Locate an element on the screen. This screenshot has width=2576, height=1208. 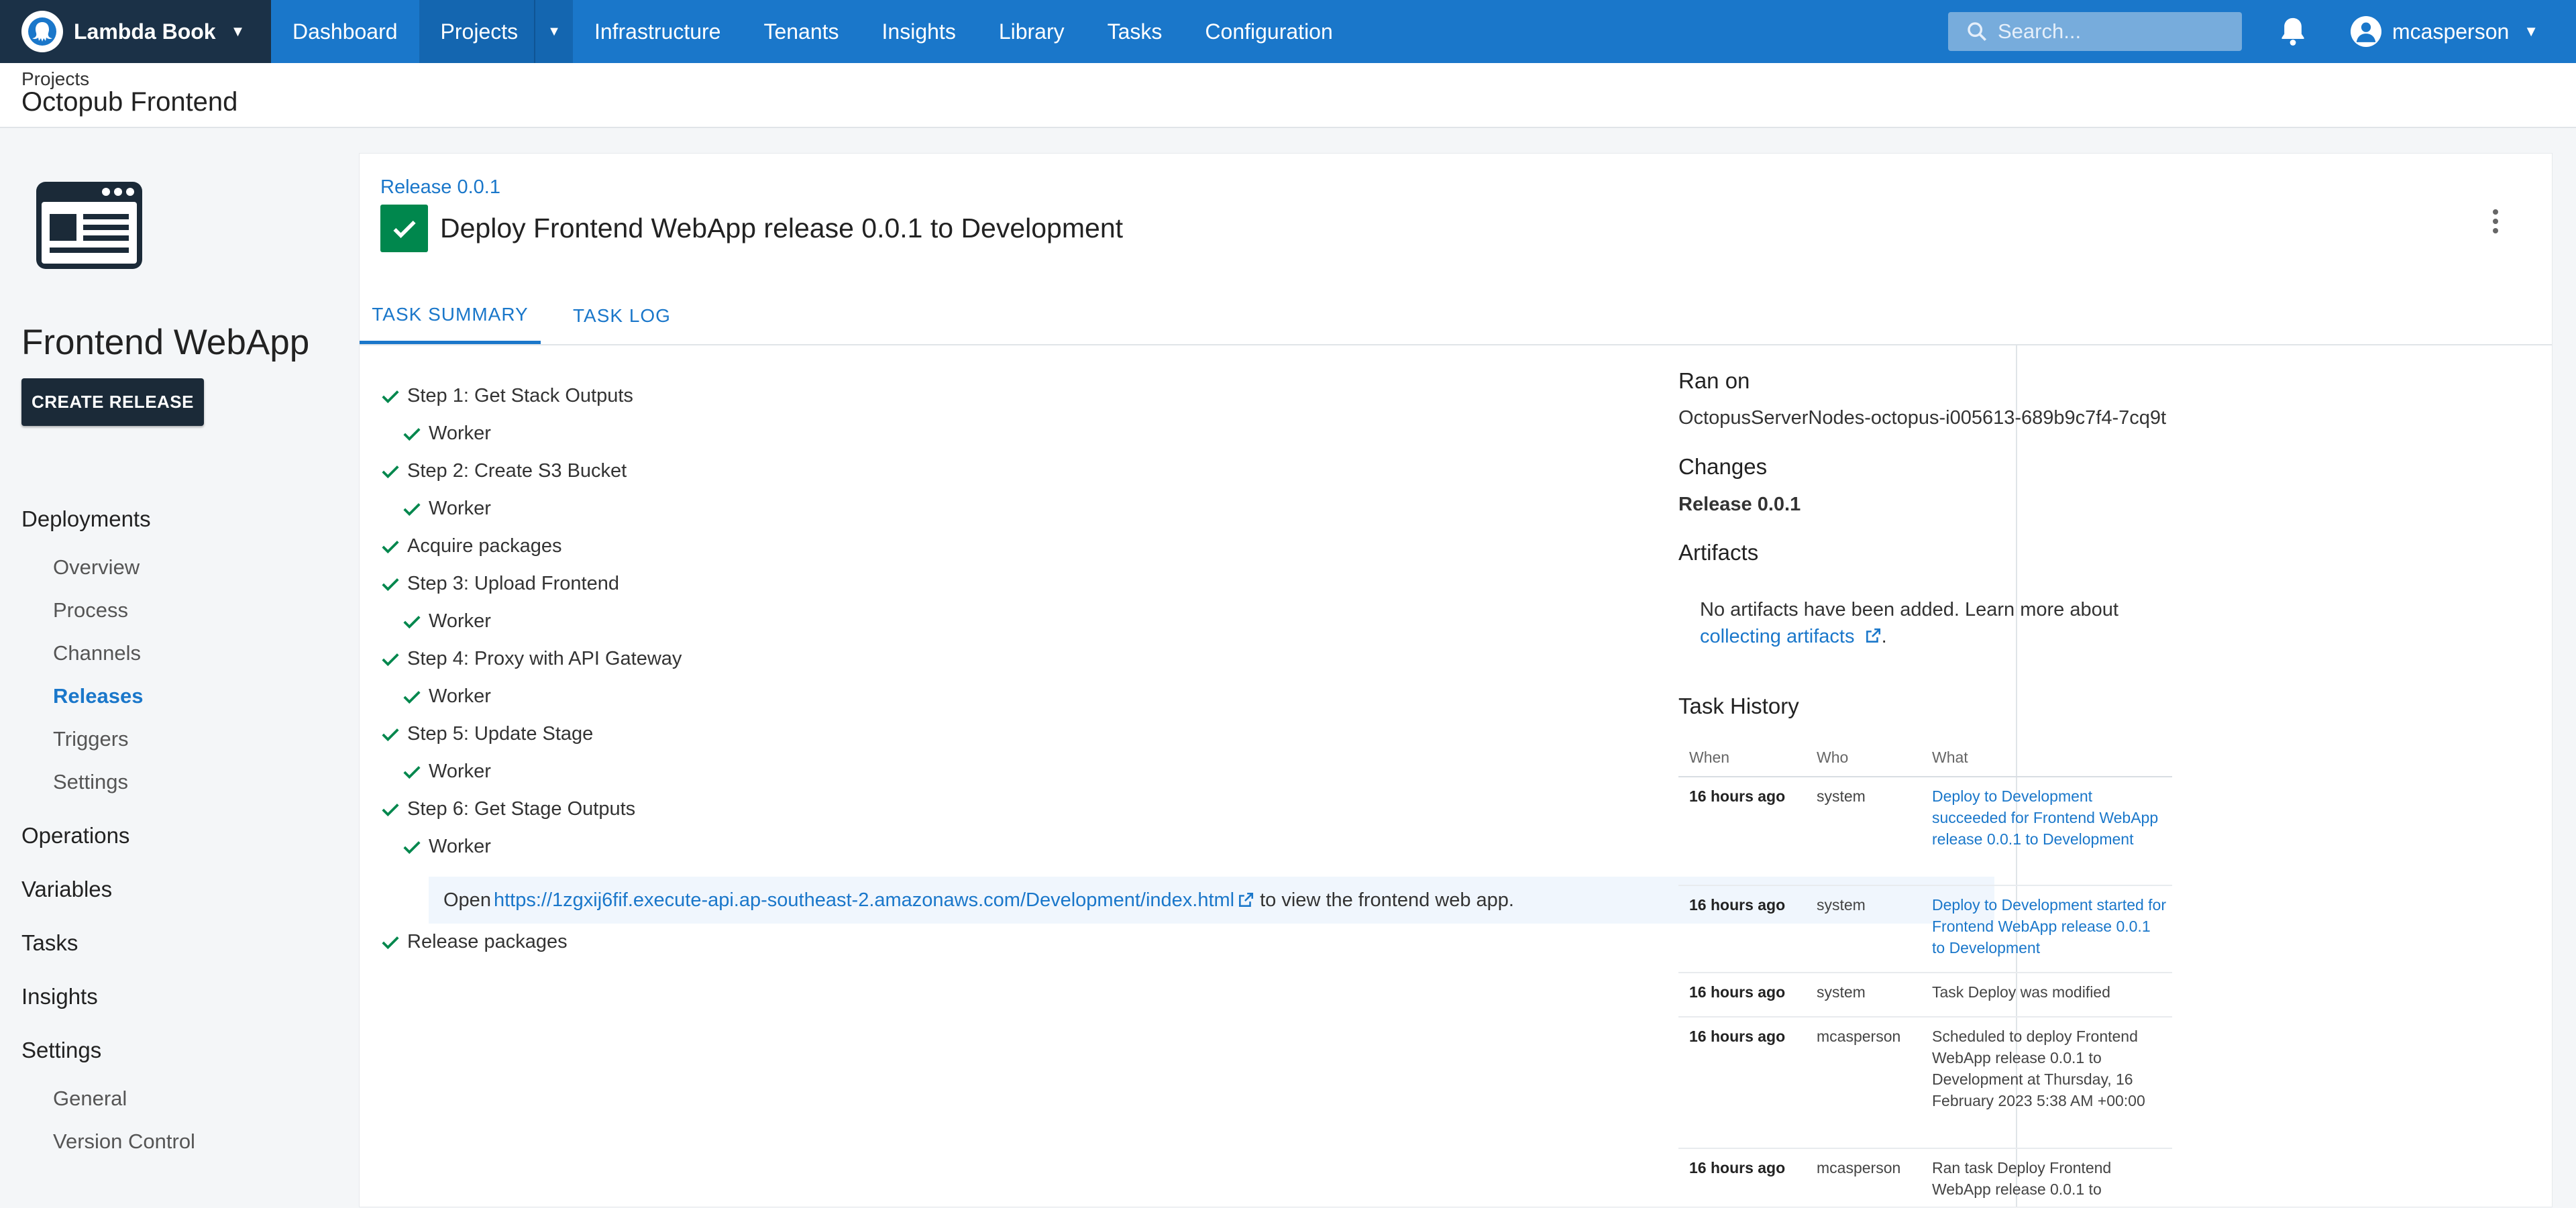
list-item: Acquire packages is located at coordinates (471, 546).